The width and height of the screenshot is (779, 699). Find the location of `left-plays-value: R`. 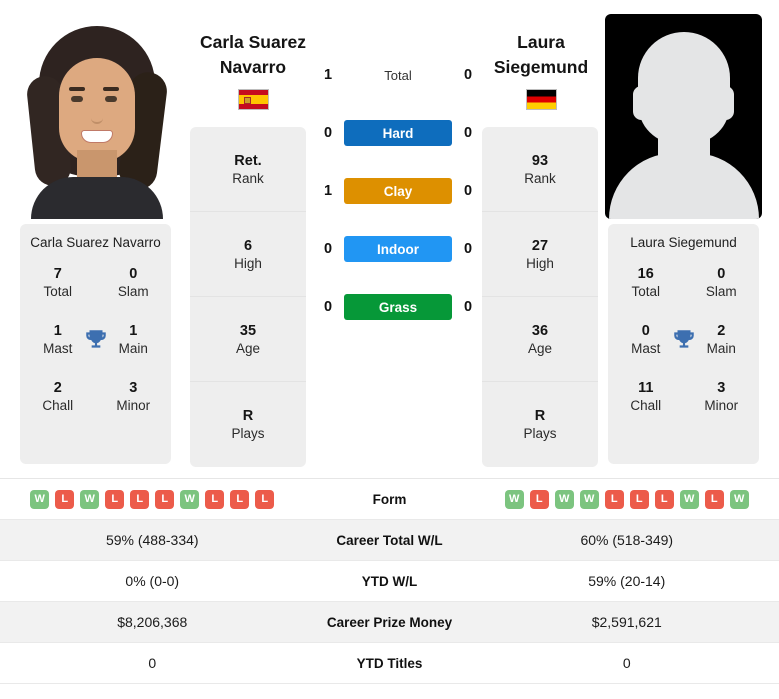

left-plays-value: R is located at coordinates (248, 416).